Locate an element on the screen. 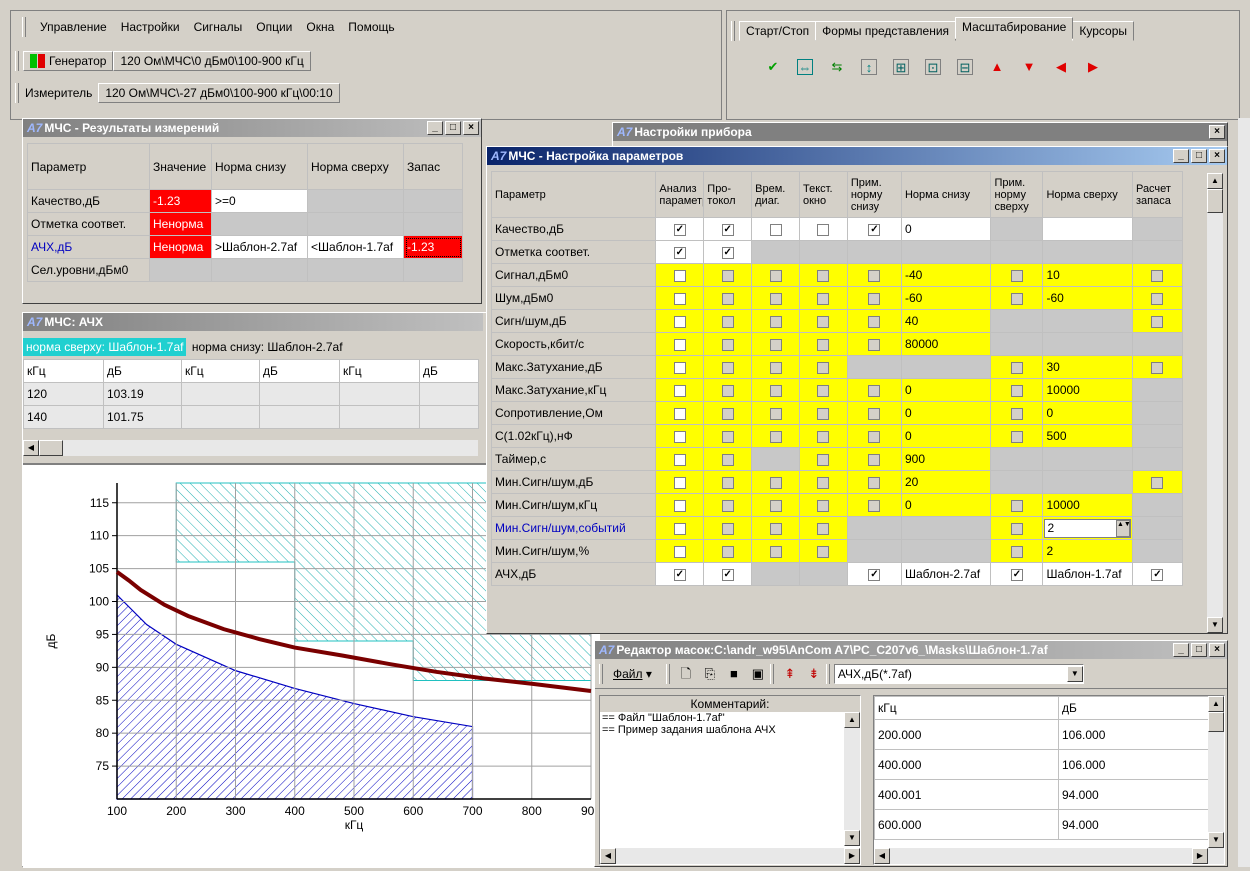 This screenshot has height=871, width=1250. table-row: Мин.Сигн/шум,% 2 is located at coordinates (837, 551).